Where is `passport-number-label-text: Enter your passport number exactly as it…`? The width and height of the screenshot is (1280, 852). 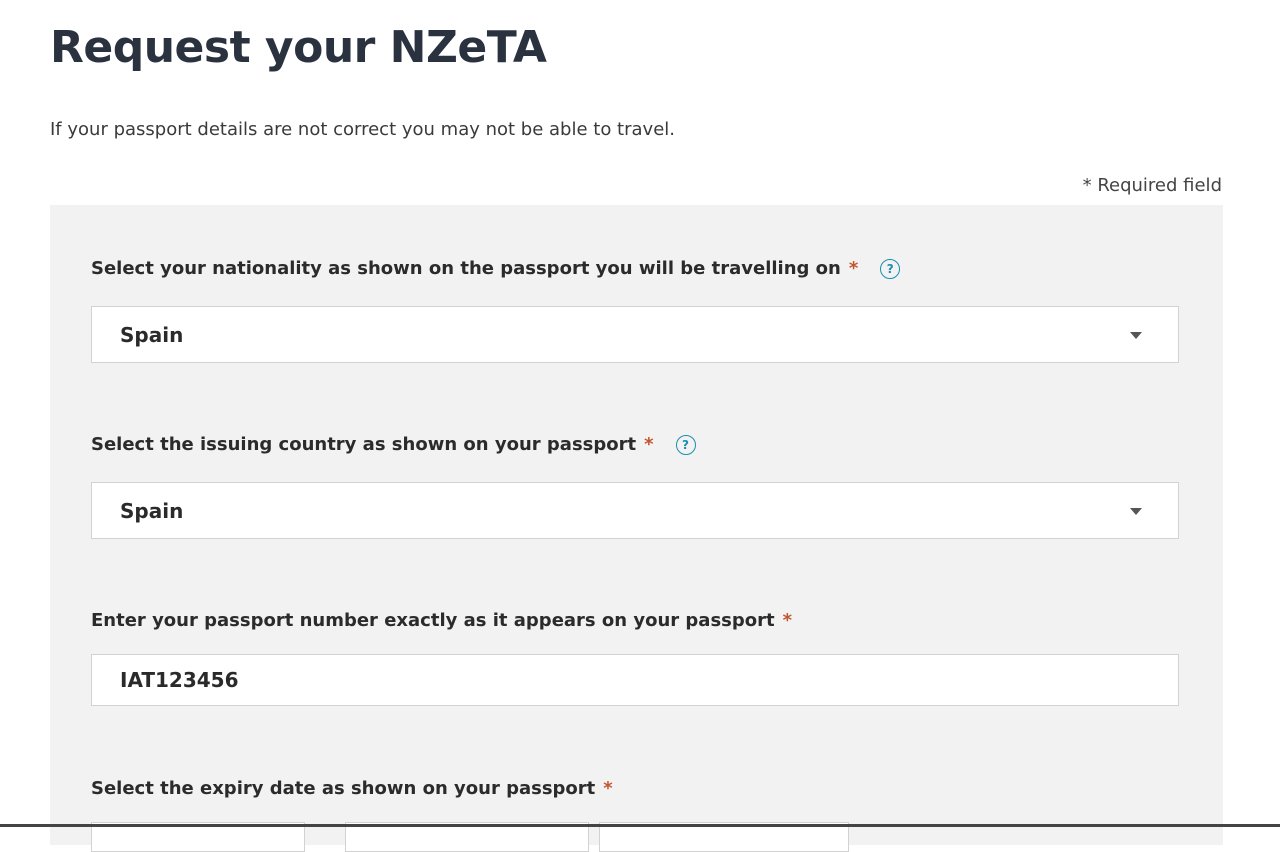 passport-number-label-text: Enter your passport number exactly as it… is located at coordinates (433, 620).